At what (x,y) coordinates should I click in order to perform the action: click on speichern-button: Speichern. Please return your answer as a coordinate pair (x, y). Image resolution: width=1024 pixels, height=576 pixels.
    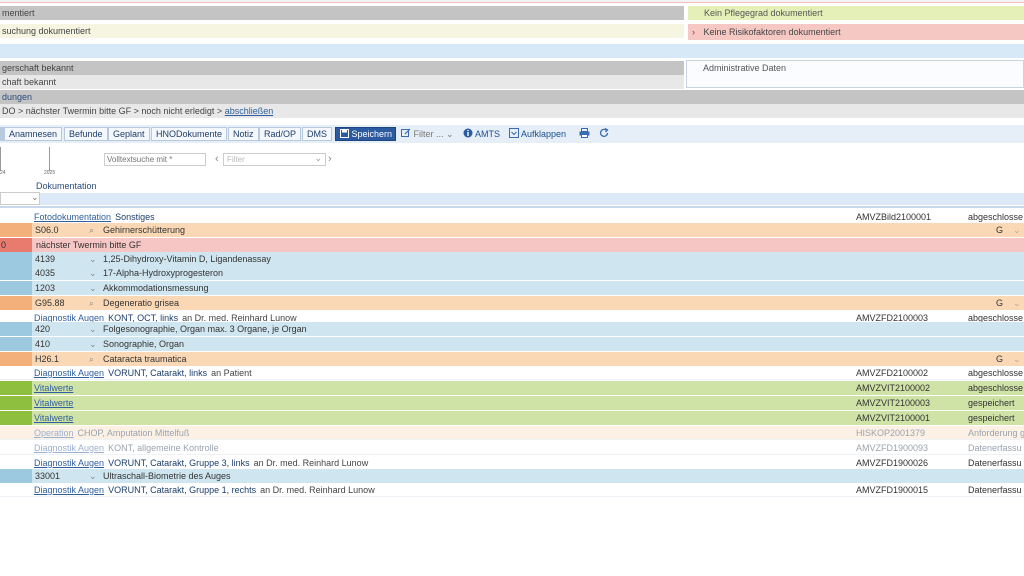
    Looking at the image, I should click on (365, 134).